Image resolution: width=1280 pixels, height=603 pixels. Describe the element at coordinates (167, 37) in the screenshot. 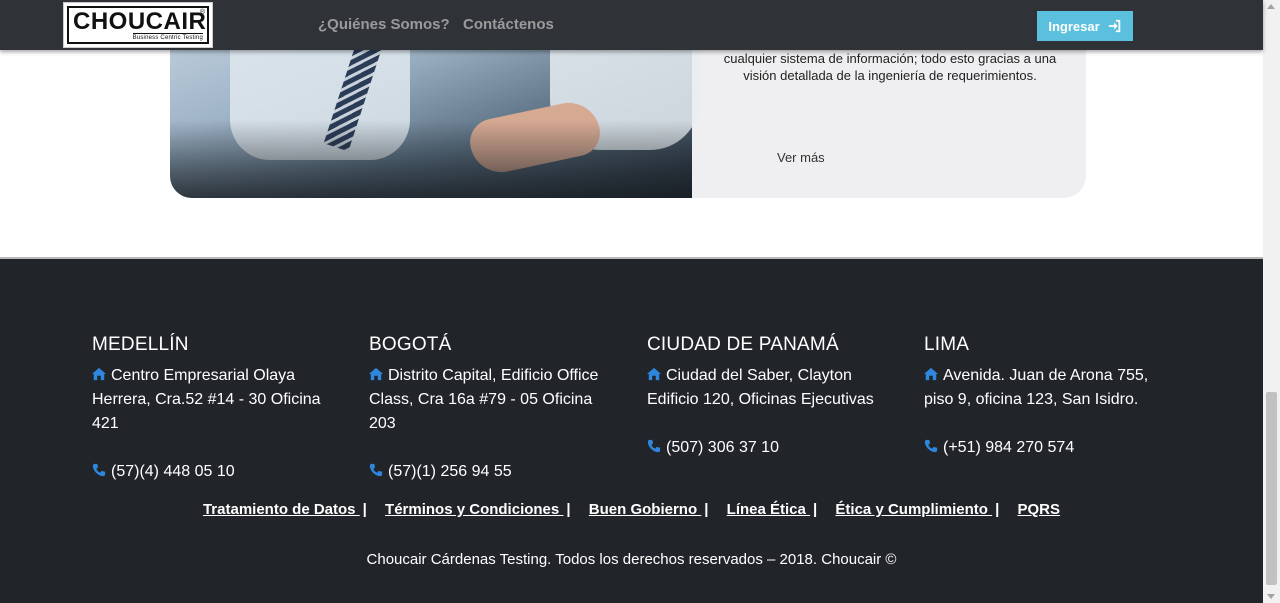

I see `logo-tagline: Business Centric Testing` at that location.